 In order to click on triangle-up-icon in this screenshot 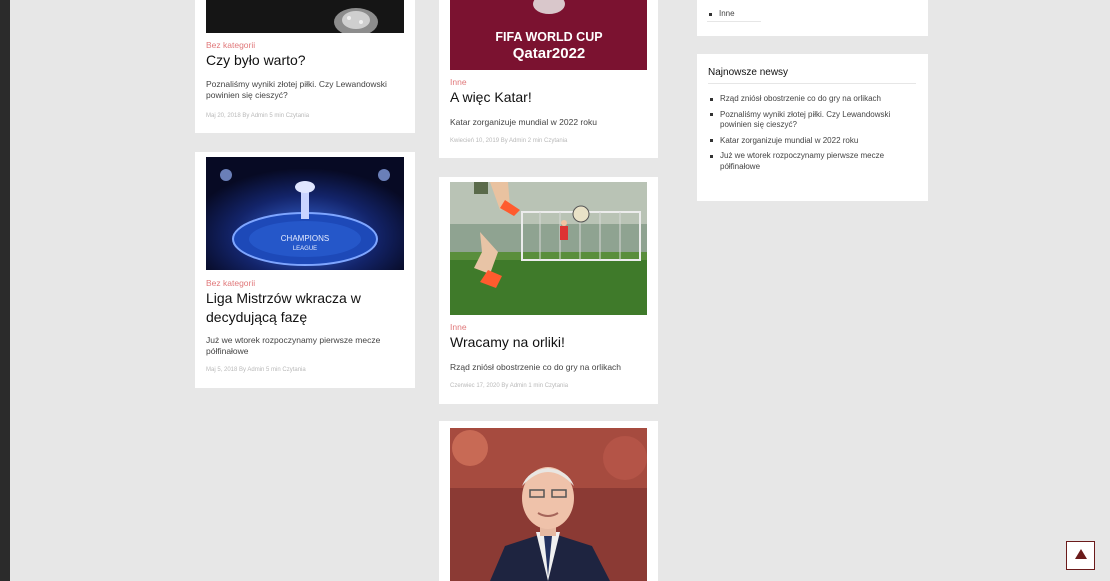, I will do `click(1081, 556)`.